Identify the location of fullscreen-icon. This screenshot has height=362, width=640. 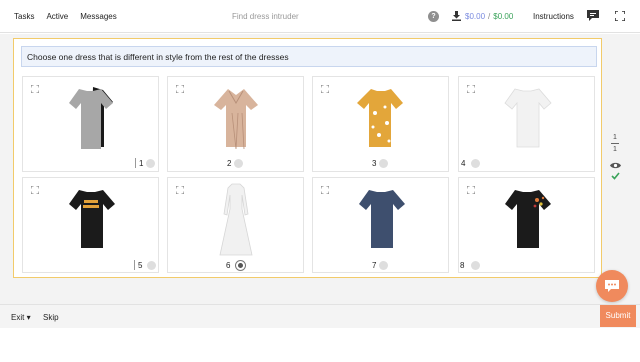
(620, 16).